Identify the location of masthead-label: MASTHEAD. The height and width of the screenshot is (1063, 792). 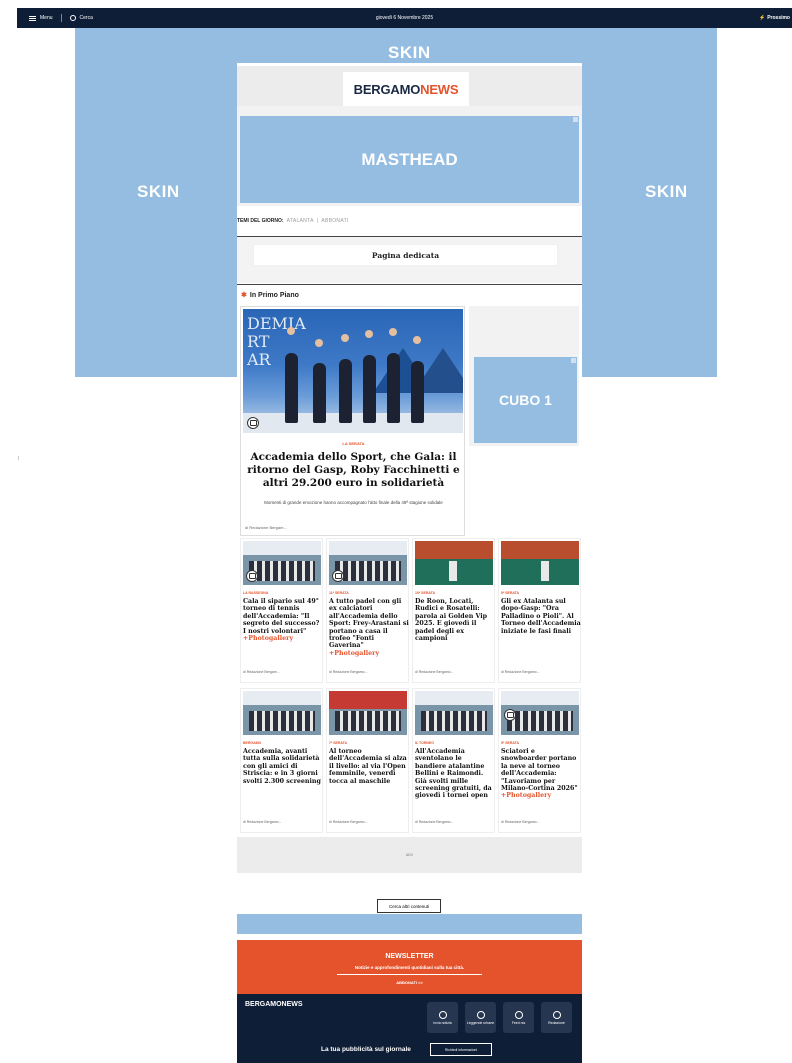
(409, 159).